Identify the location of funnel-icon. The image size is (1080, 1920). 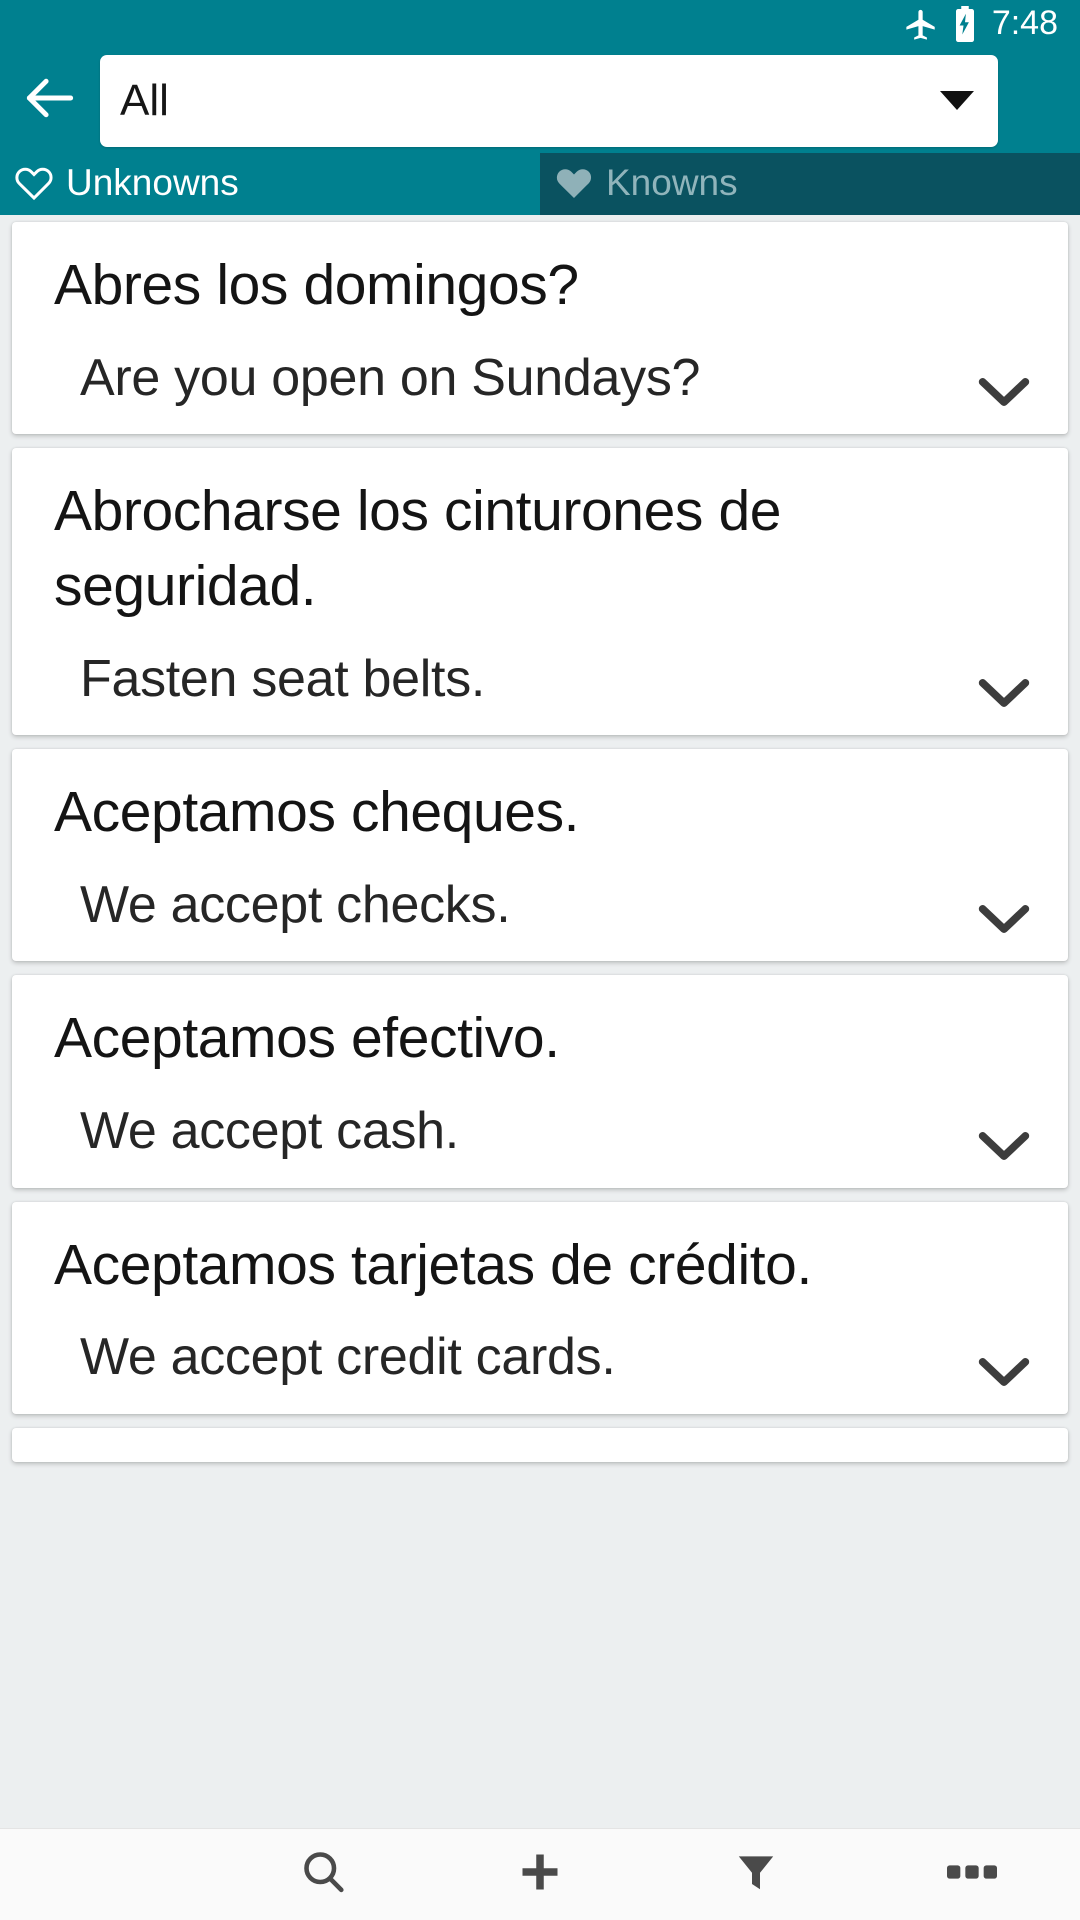
(756, 1874).